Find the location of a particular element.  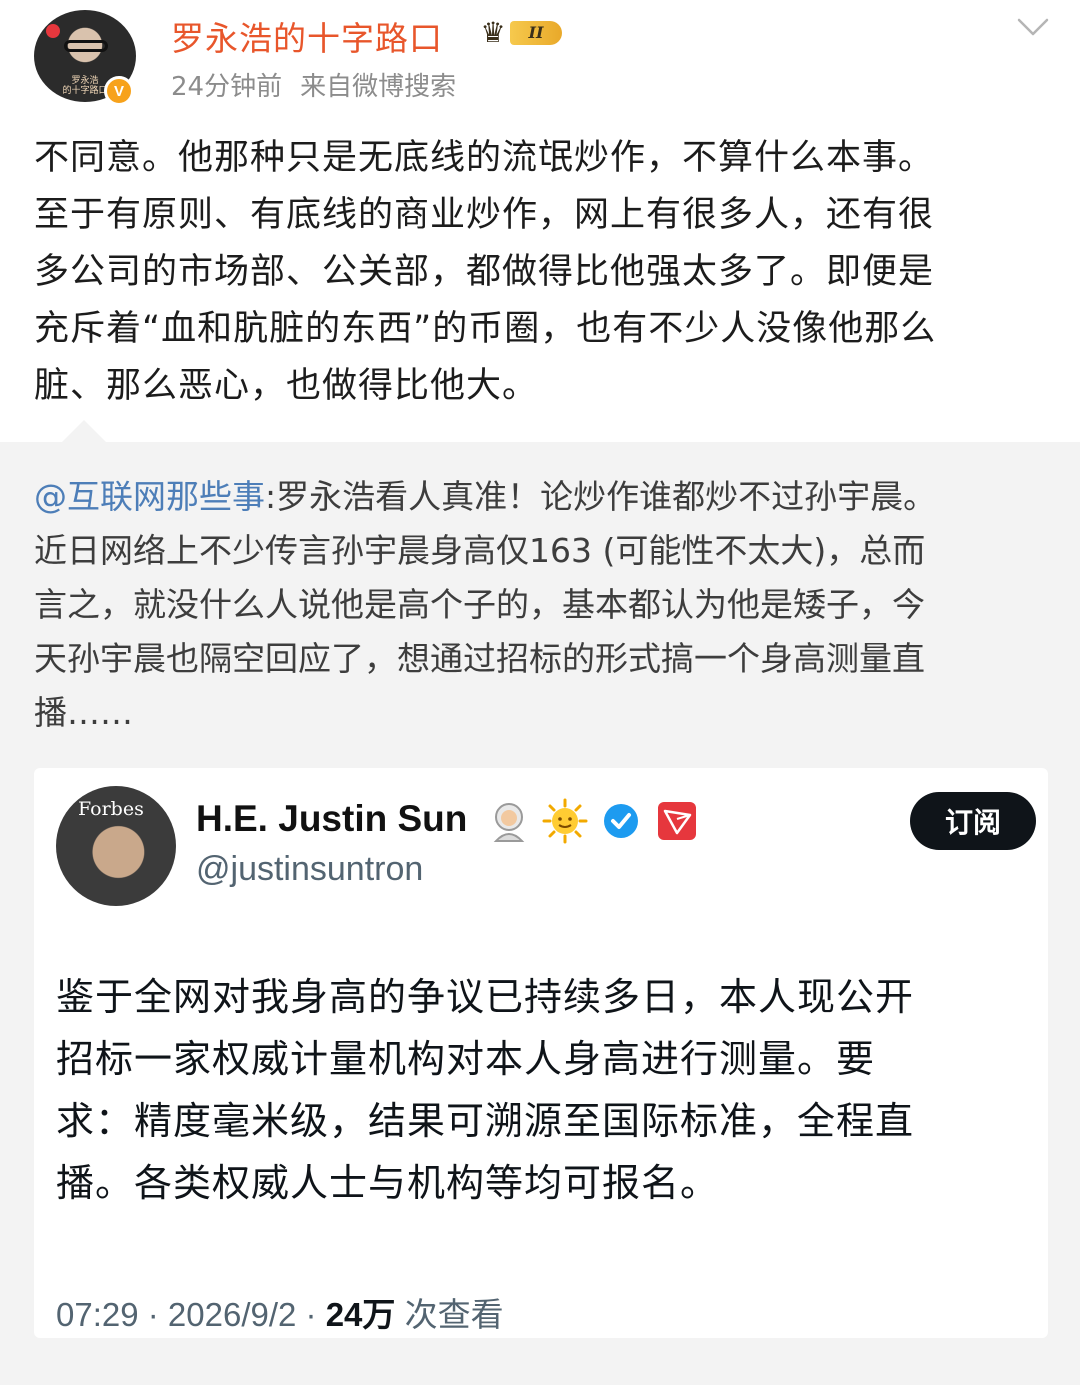

tweet-avatar: Forbes is located at coordinates (116, 846).